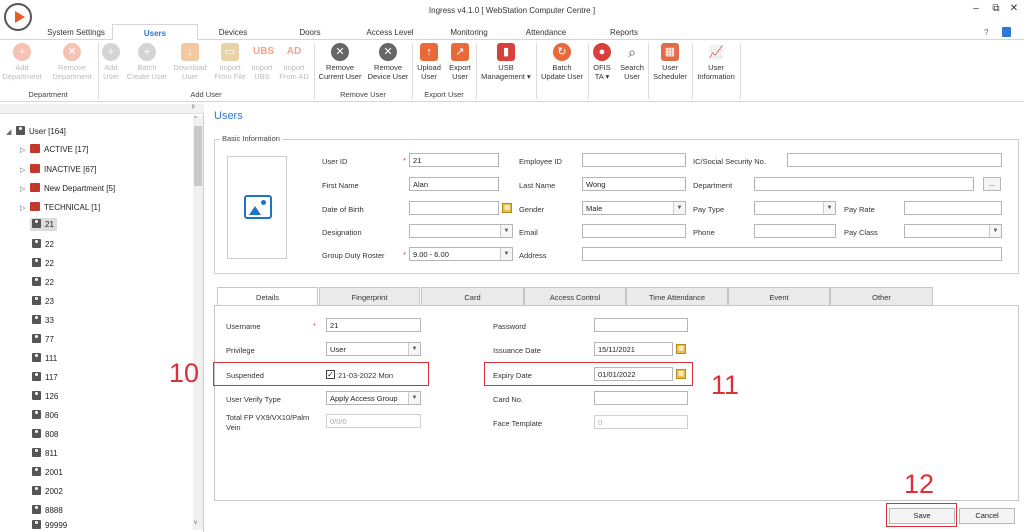  I want to click on remove-department-button: ✕ Remove Department, so click(72, 62).